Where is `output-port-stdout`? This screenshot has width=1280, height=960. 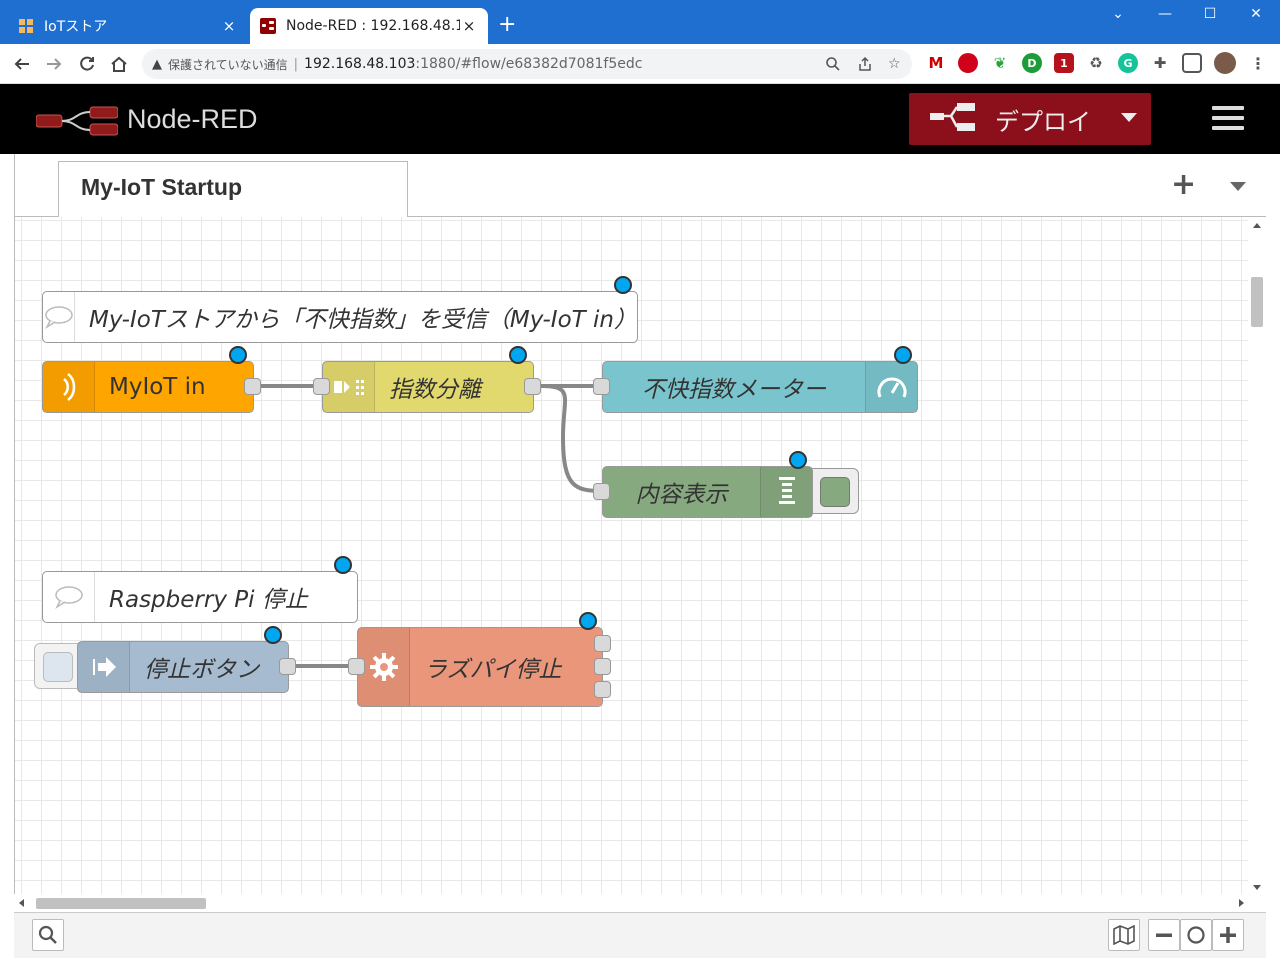 output-port-stdout is located at coordinates (602, 643).